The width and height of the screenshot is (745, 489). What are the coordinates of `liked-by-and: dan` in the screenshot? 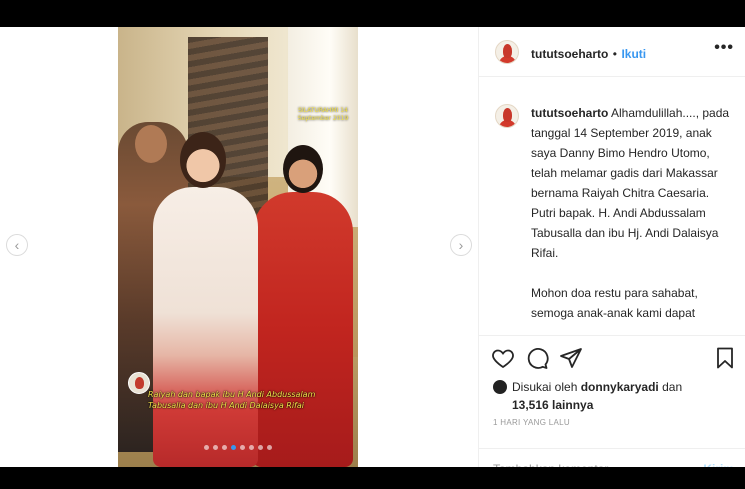 It's located at (672, 387).